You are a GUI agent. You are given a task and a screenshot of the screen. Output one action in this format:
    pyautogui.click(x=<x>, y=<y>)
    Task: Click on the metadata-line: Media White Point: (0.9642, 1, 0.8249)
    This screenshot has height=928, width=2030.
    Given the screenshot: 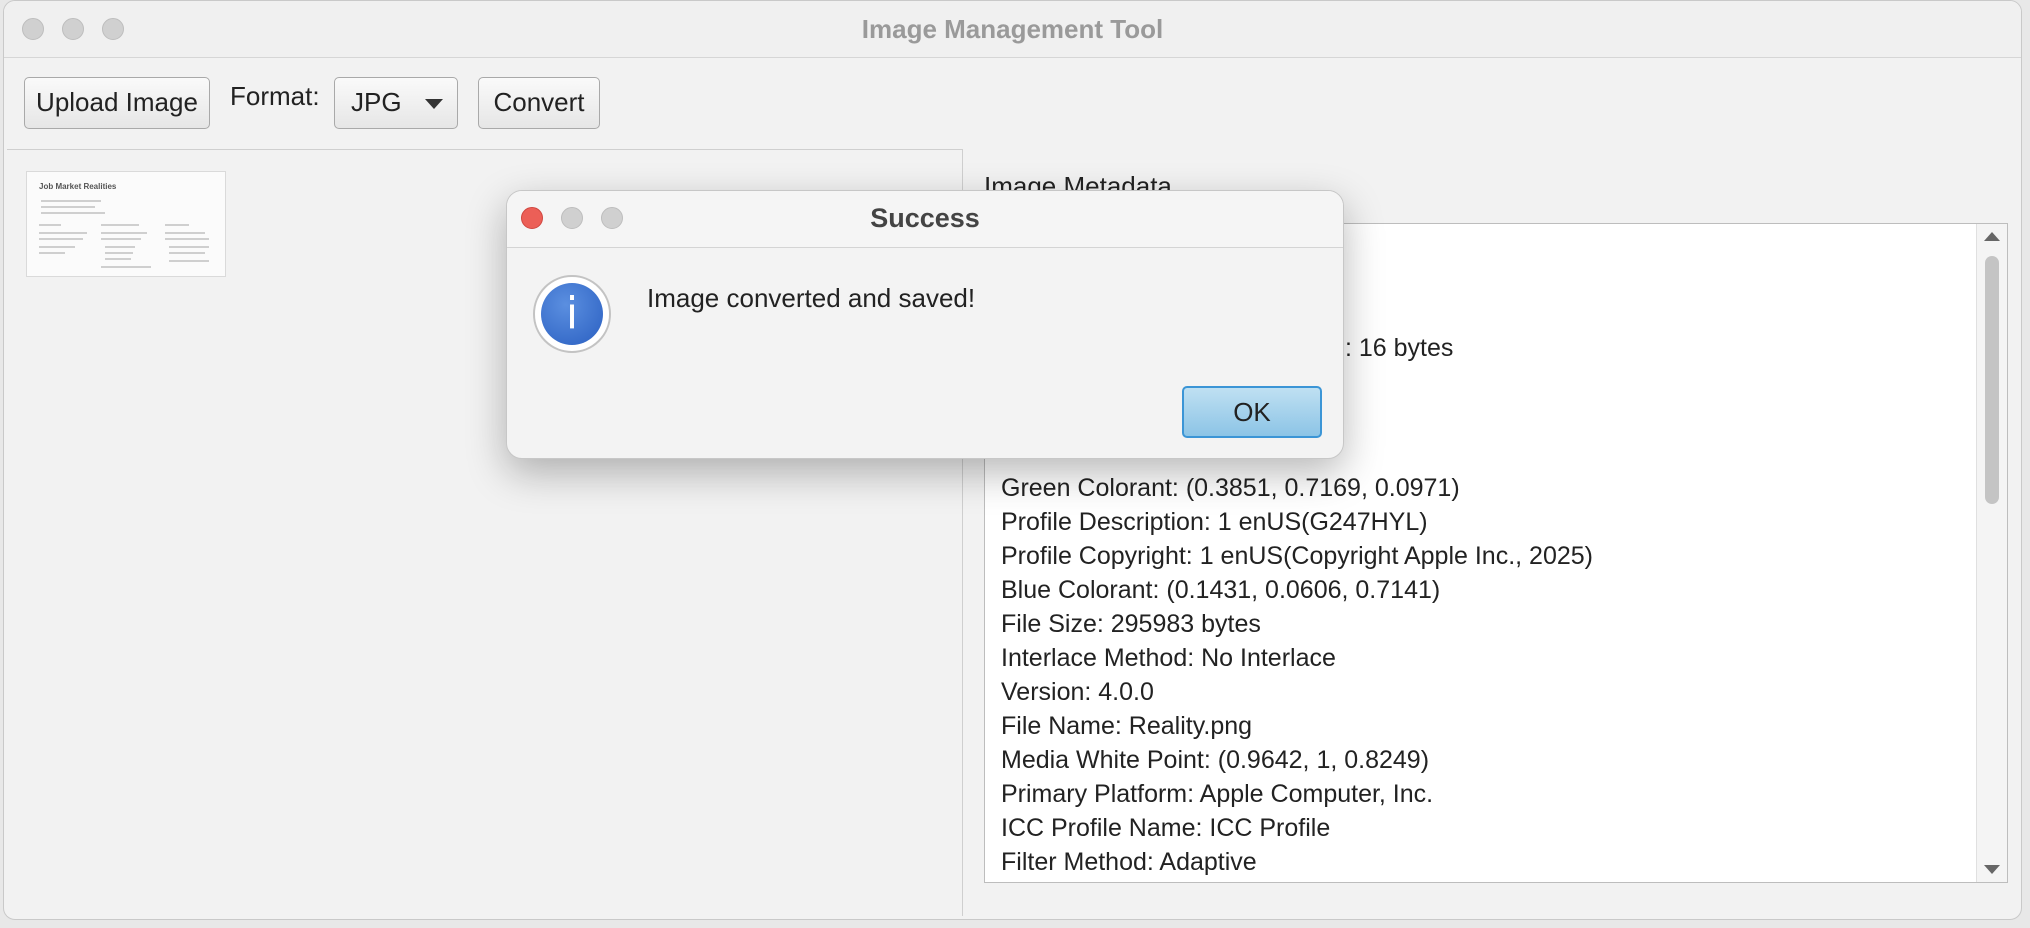 What is the action you would take?
    pyautogui.click(x=1215, y=760)
    